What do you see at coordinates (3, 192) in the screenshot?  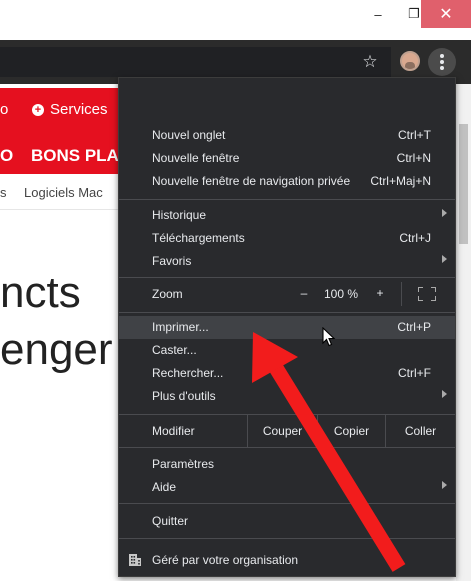 I see `subnav-fragment: s` at bounding box center [3, 192].